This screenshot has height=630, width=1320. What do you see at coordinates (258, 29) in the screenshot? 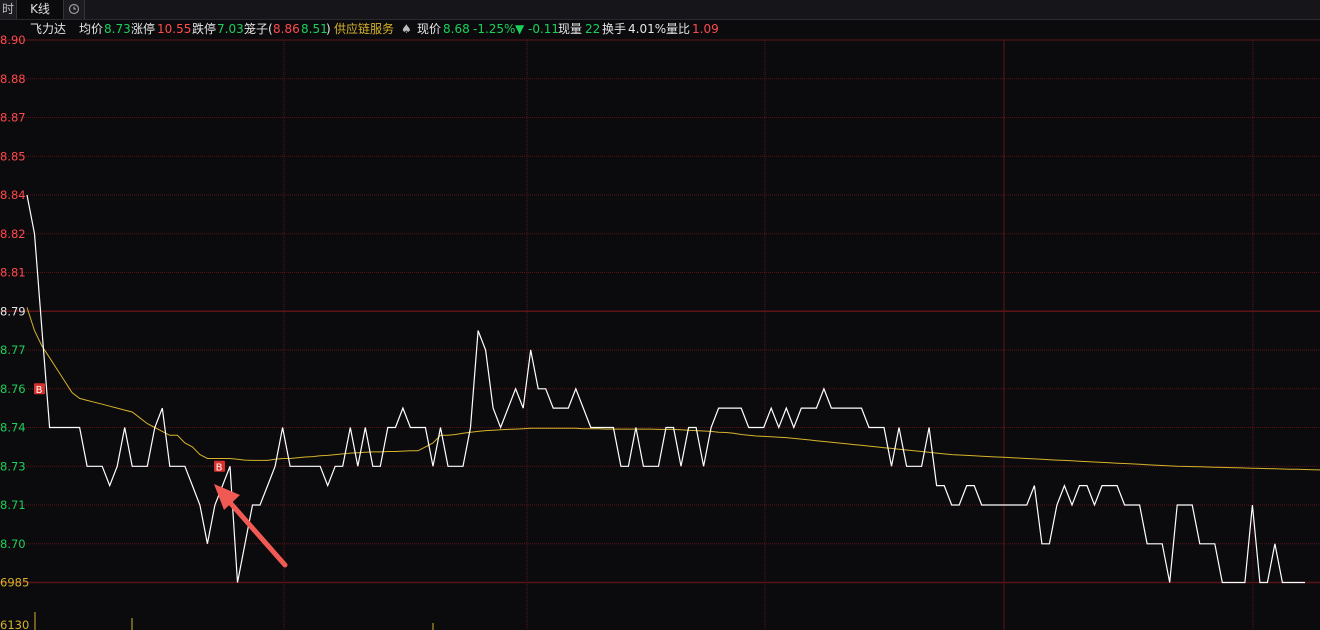
I see `cage-label: 笼子(` at bounding box center [258, 29].